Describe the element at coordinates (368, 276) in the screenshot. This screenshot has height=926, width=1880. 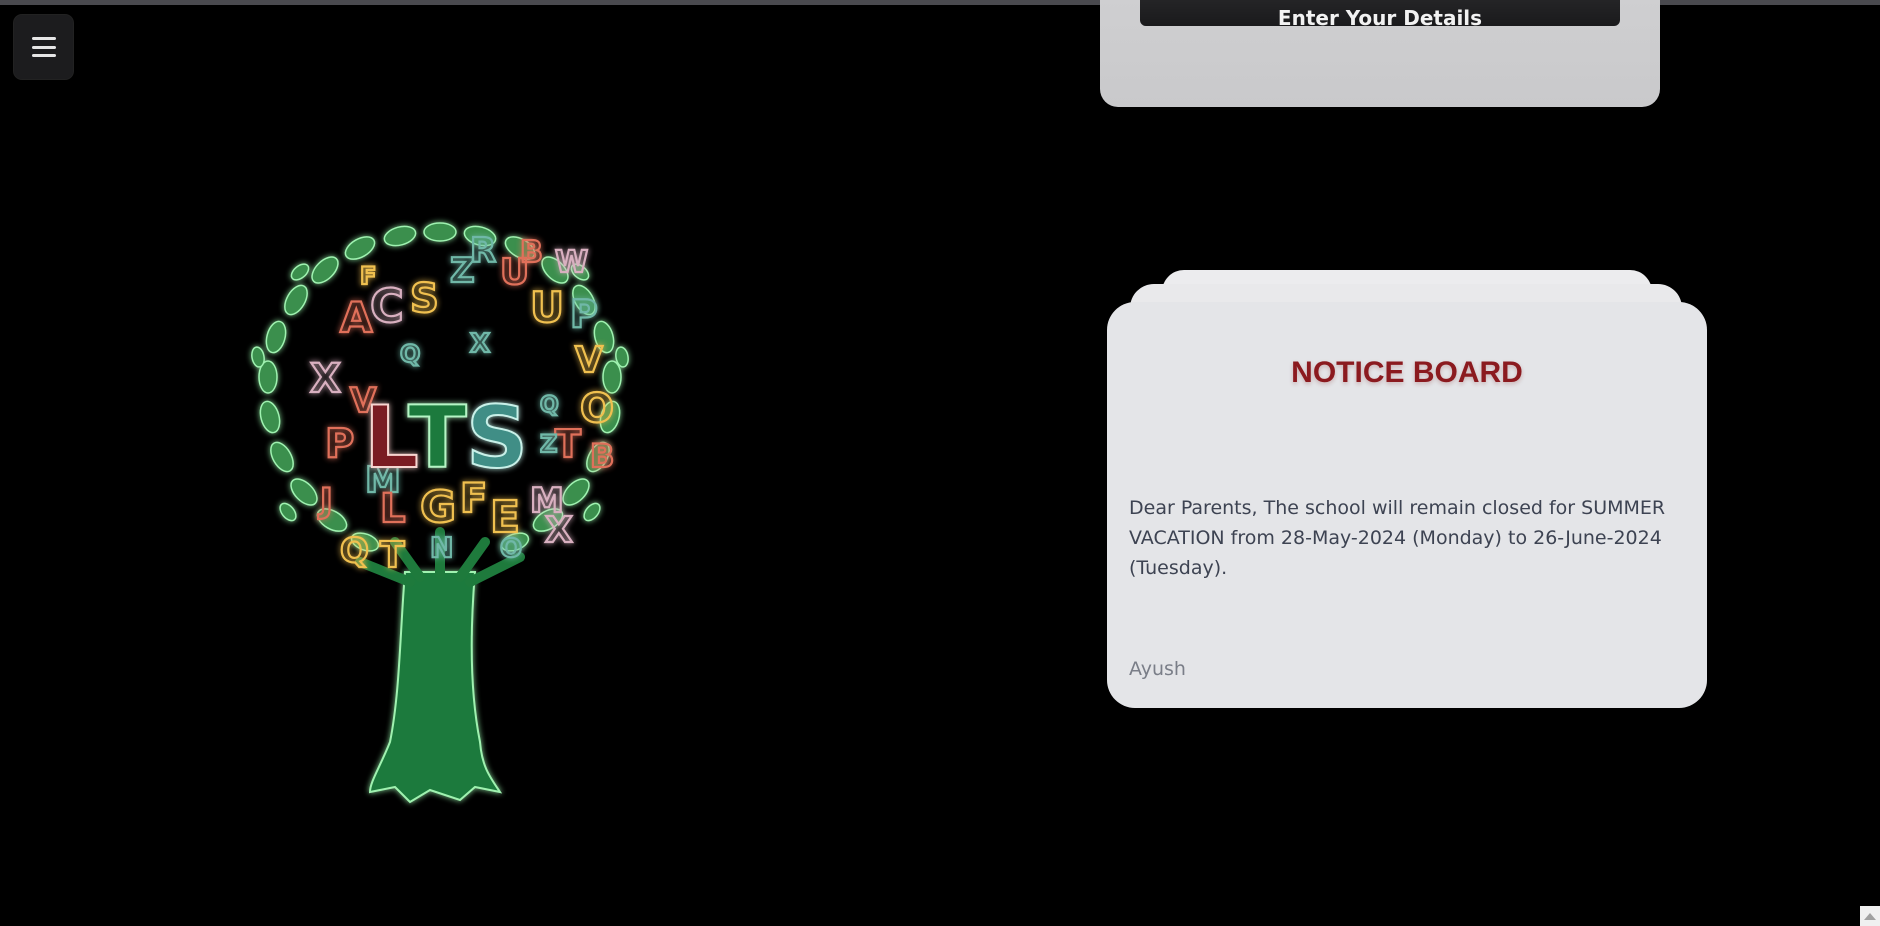
I see `svg-text: F` at that location.